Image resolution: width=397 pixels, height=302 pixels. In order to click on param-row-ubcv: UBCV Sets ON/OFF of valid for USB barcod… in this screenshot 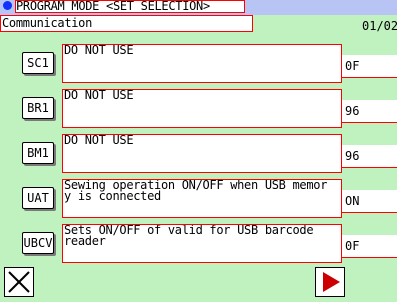, I will do `click(198, 244)`.